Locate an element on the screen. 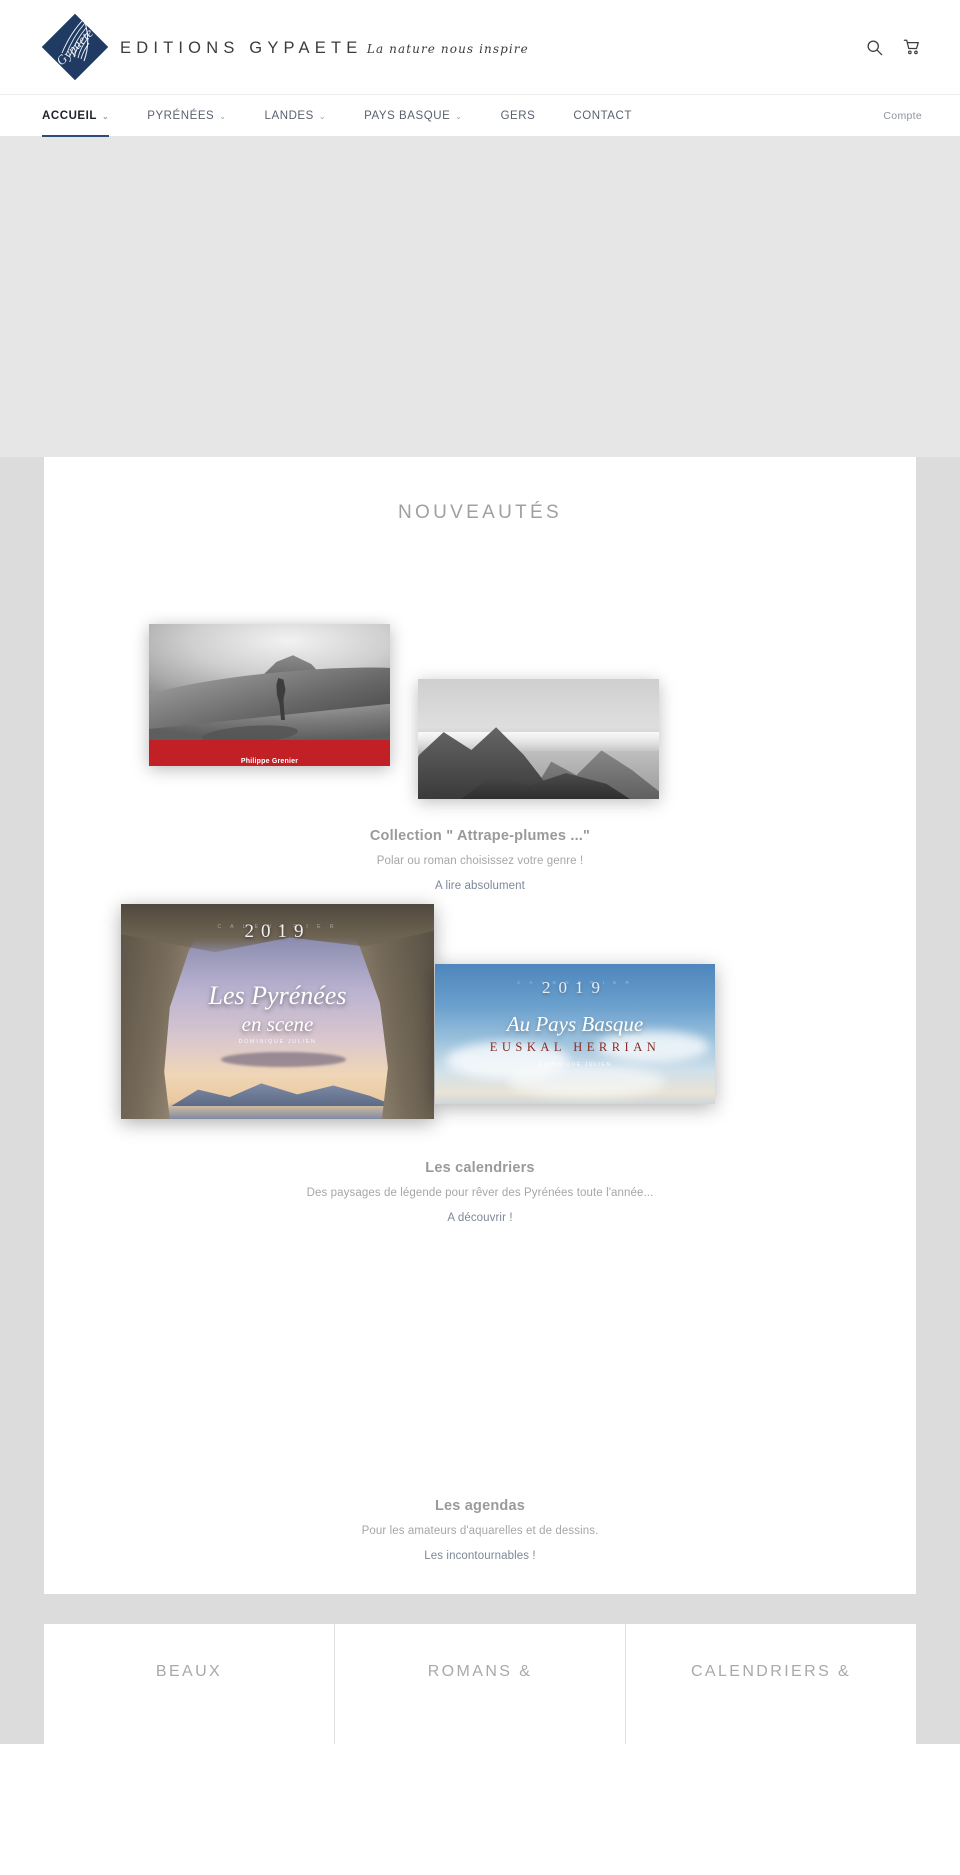  nav-item-landes: LANDES ⌄ is located at coordinates (296, 115).